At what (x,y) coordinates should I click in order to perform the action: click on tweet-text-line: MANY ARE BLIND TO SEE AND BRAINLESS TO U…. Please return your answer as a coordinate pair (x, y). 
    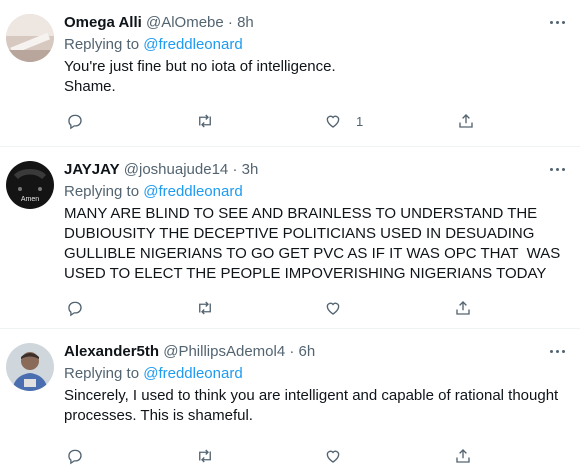
    Looking at the image, I should click on (301, 213).